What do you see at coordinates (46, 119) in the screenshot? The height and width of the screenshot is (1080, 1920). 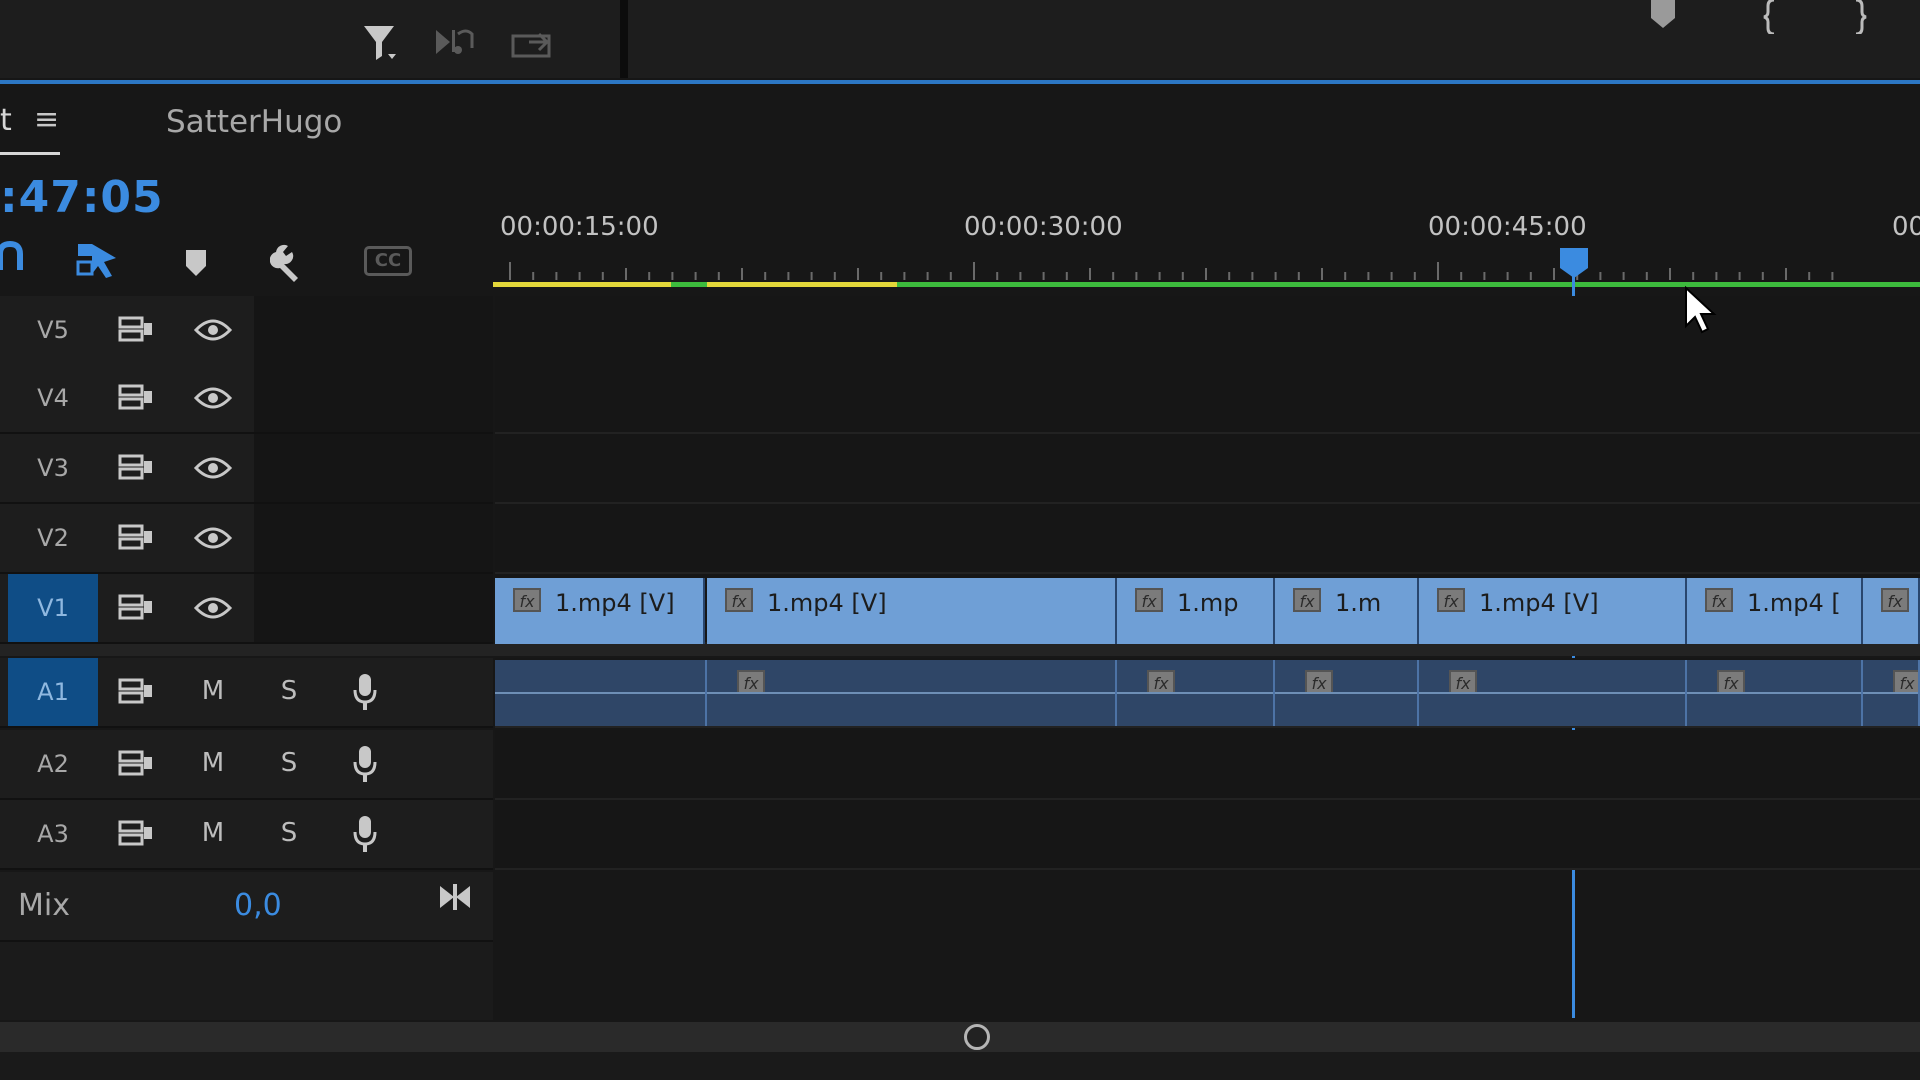 I see `panel-menu-icon: ≡` at bounding box center [46, 119].